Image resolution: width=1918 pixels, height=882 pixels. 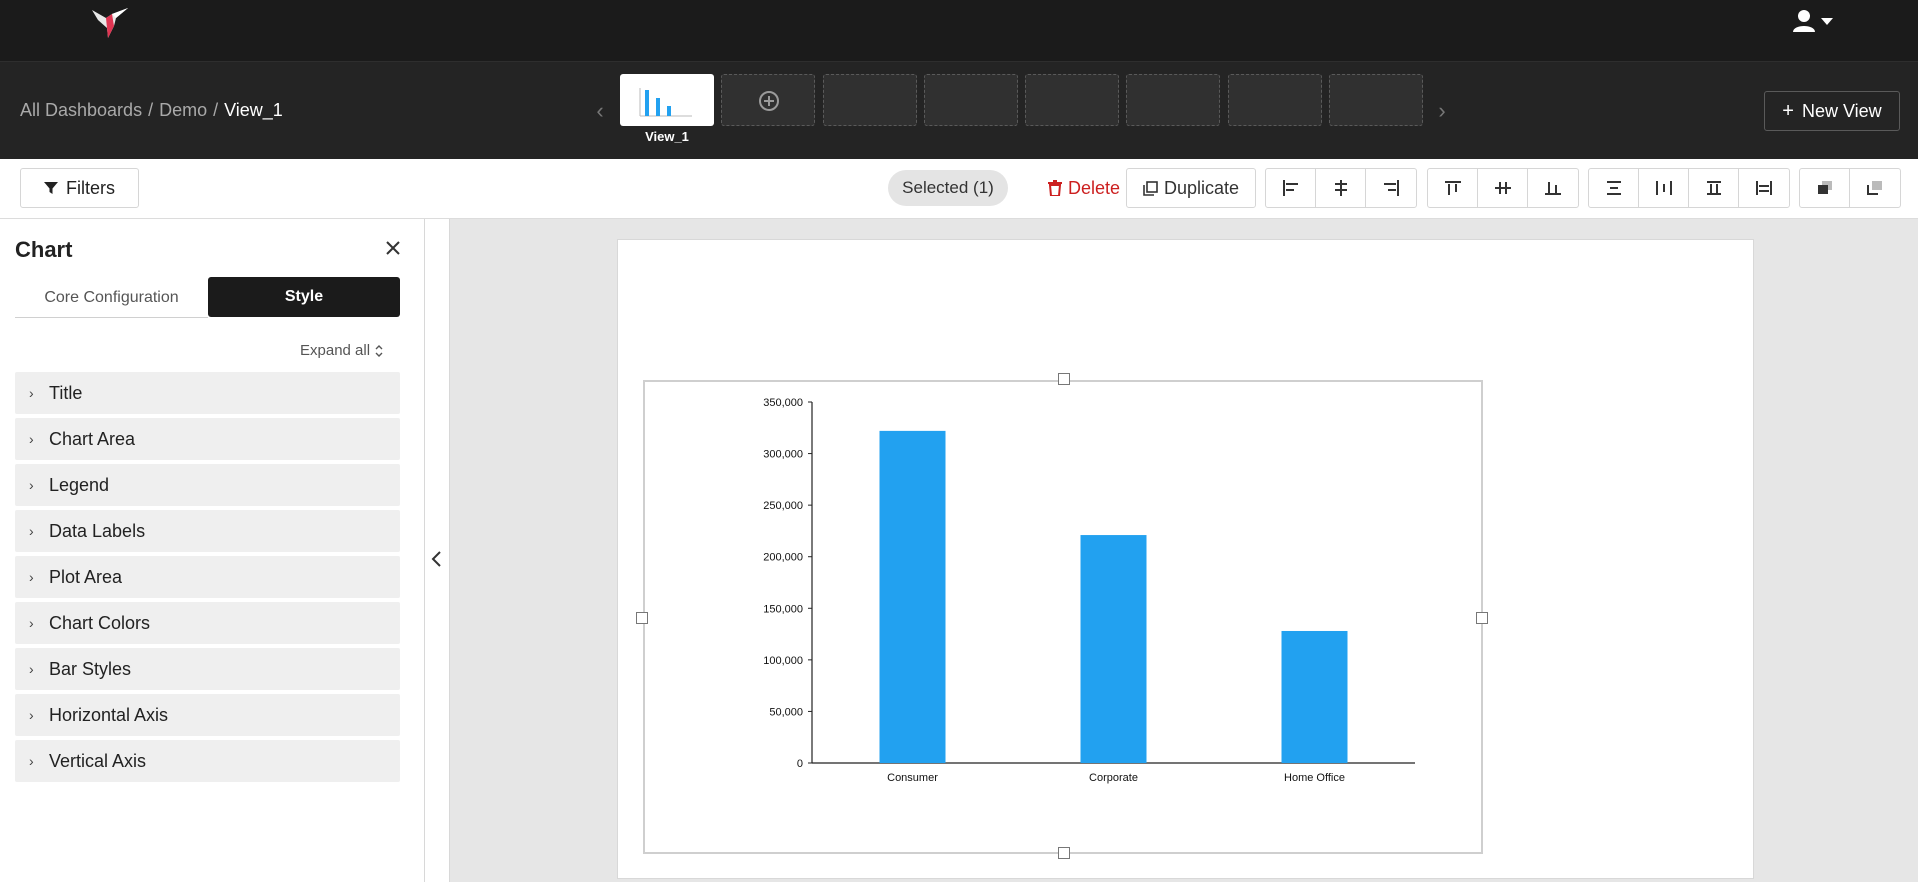 What do you see at coordinates (1453, 188) in the screenshot?
I see `align-top-icon` at bounding box center [1453, 188].